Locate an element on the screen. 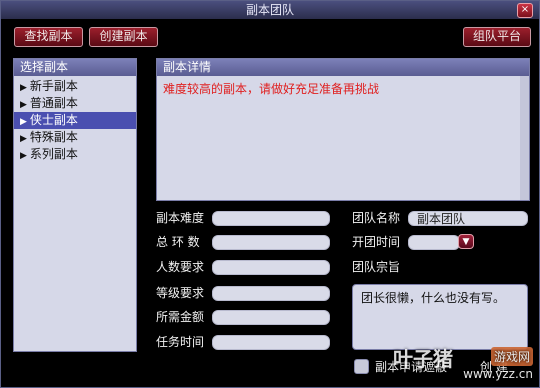  list-item: ▶ 新手副本 is located at coordinates (75, 86).